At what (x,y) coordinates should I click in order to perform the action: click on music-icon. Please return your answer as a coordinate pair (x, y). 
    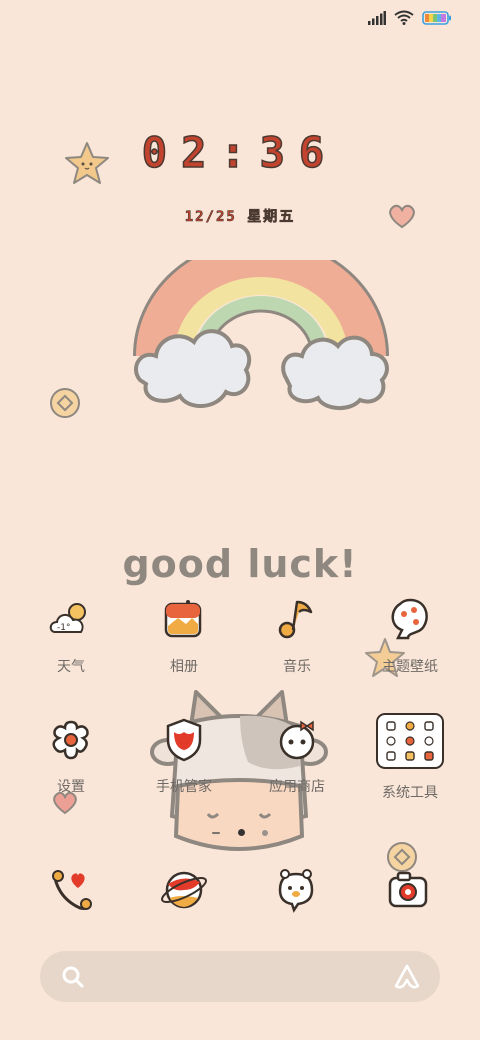
    Looking at the image, I should click on (295, 619).